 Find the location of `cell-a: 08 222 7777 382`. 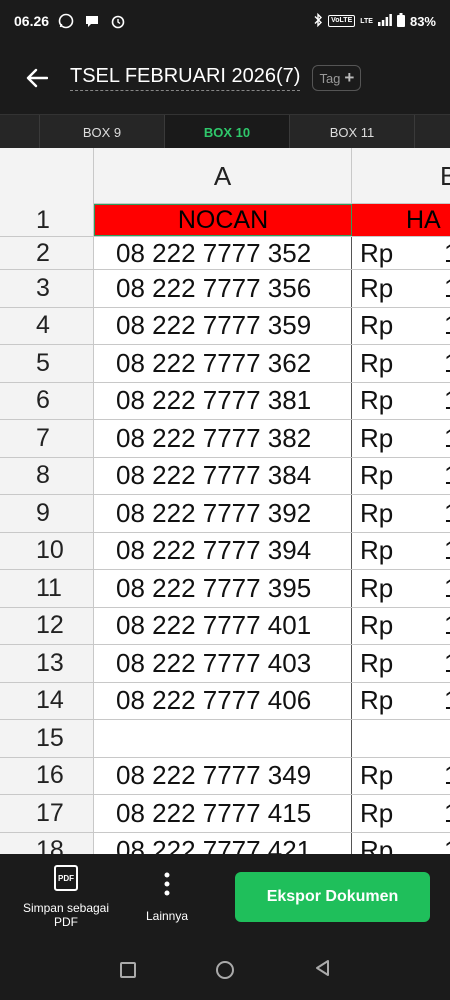

cell-a: 08 222 7777 382 is located at coordinates (223, 438).